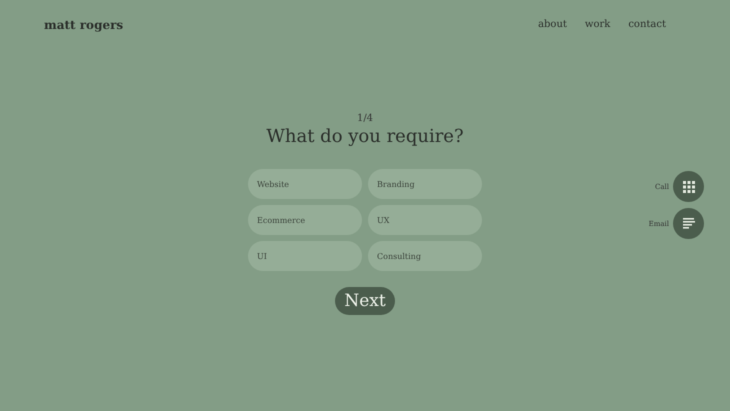 The width and height of the screenshot is (730, 411). I want to click on option-button: Ecommerce, so click(305, 220).